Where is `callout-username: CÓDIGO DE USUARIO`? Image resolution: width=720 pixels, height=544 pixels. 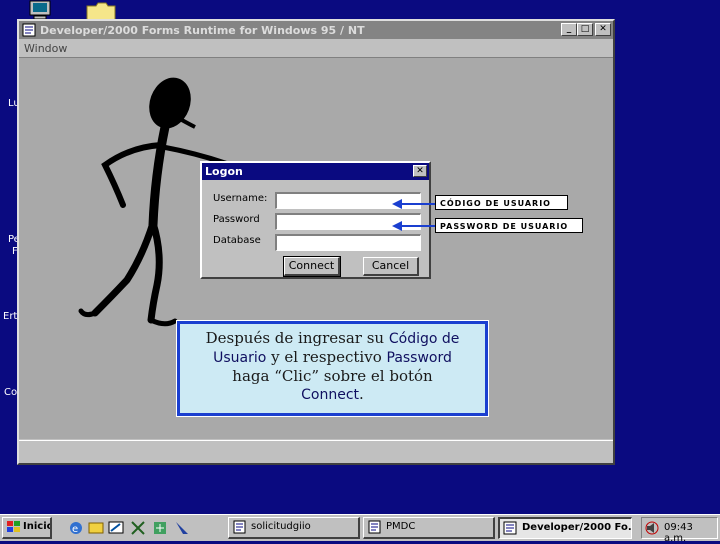
callout-username: CÓDIGO DE USUARIO is located at coordinates (501, 202).